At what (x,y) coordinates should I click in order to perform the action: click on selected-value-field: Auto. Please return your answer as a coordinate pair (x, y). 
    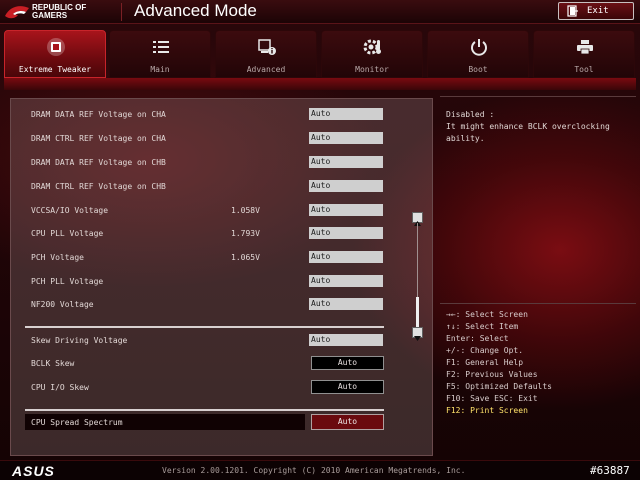
    Looking at the image, I should click on (347, 422).